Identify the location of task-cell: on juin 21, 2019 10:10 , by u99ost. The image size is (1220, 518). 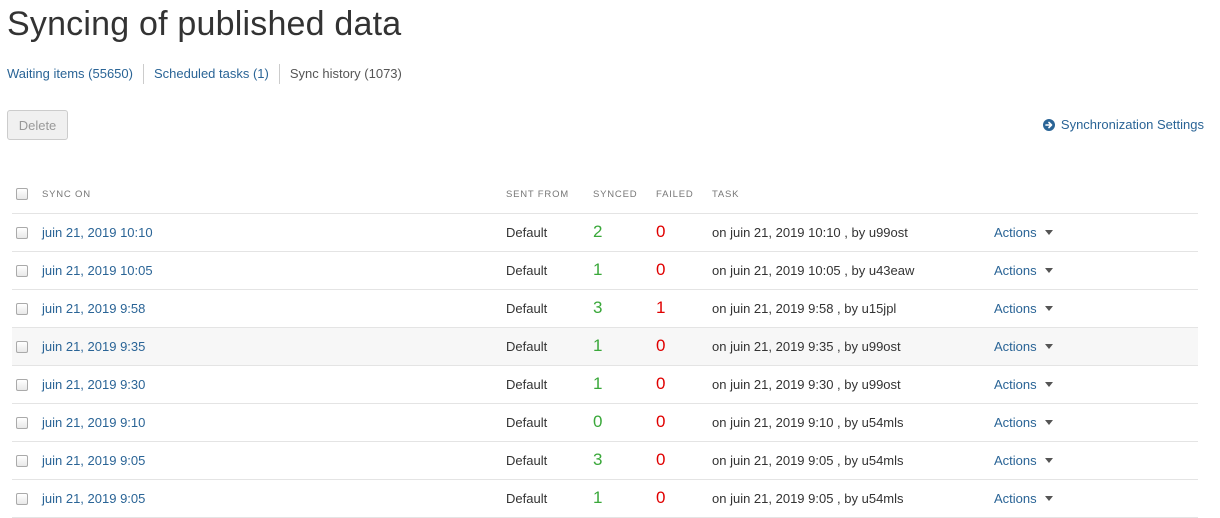
(853, 232).